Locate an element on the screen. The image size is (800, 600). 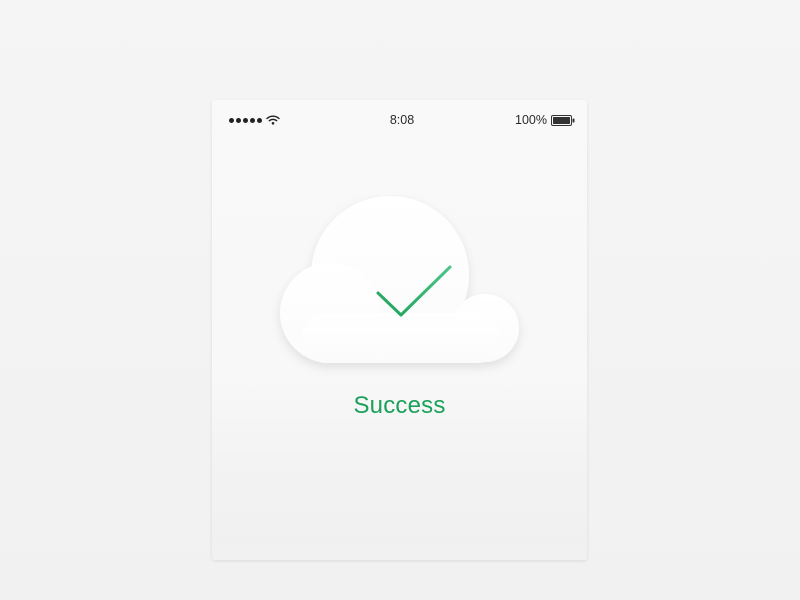
status-bar: 8:08 100% is located at coordinates (399, 120).